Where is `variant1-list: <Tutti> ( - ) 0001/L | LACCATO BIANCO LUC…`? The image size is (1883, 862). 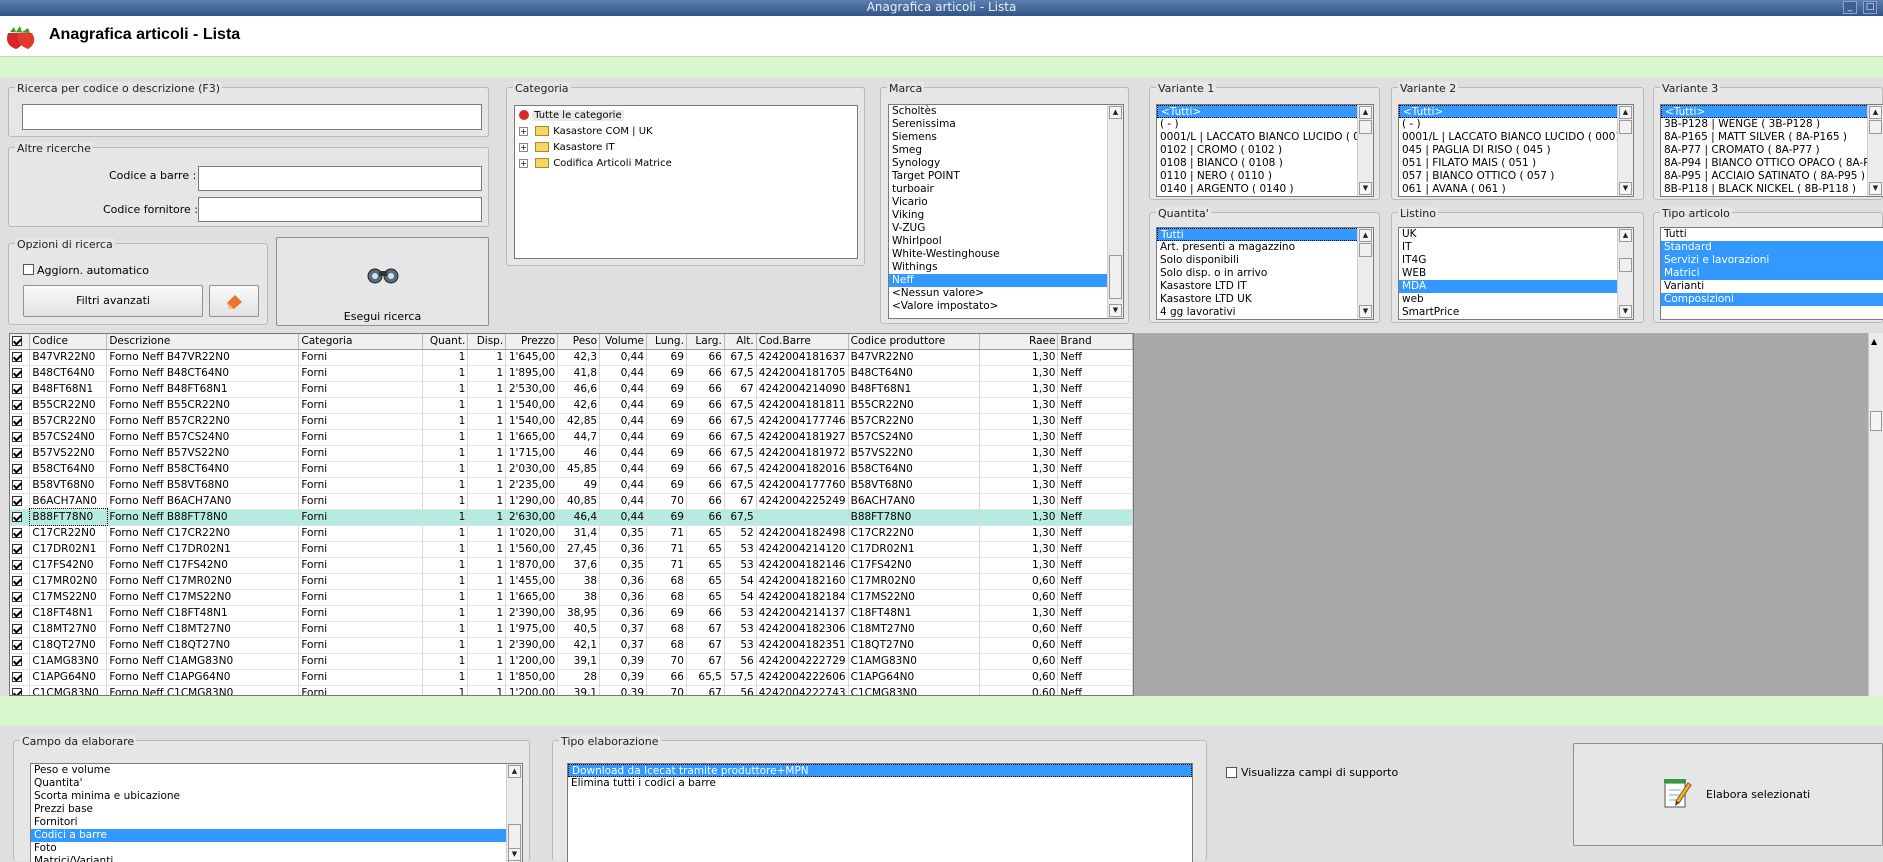 variant1-list: <Tutti> ( - ) 0001/L | LACCATO BIANCO LUC… is located at coordinates (1265, 150).